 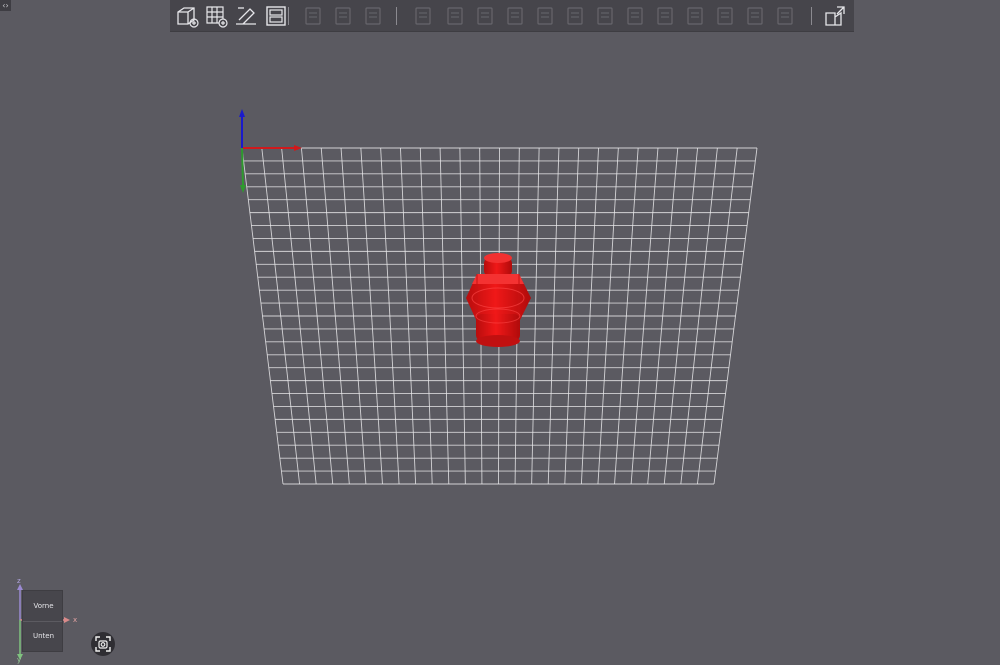 I want to click on rotate-button, so click(x=455, y=16).